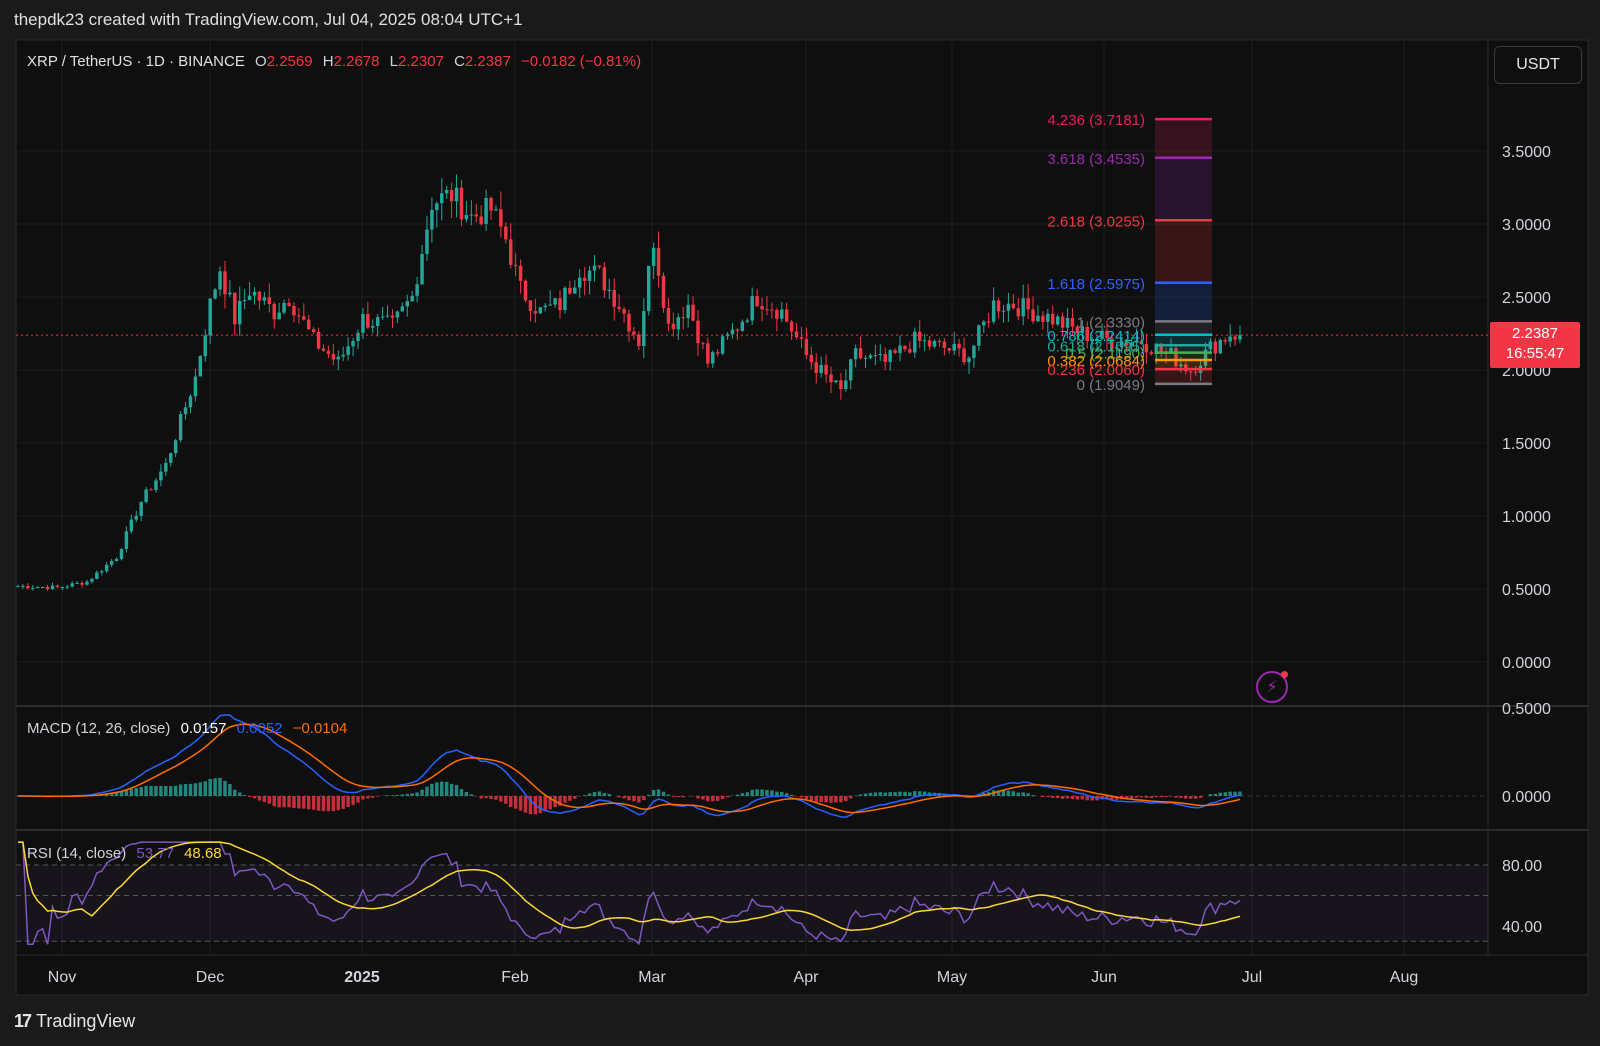 The width and height of the screenshot is (1600, 1046). What do you see at coordinates (1538, 65) in the screenshot?
I see `currency-button: USDT` at bounding box center [1538, 65].